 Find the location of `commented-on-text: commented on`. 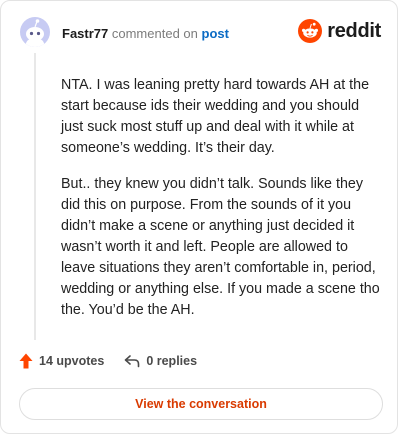

commented-on-text: commented on is located at coordinates (154, 33).